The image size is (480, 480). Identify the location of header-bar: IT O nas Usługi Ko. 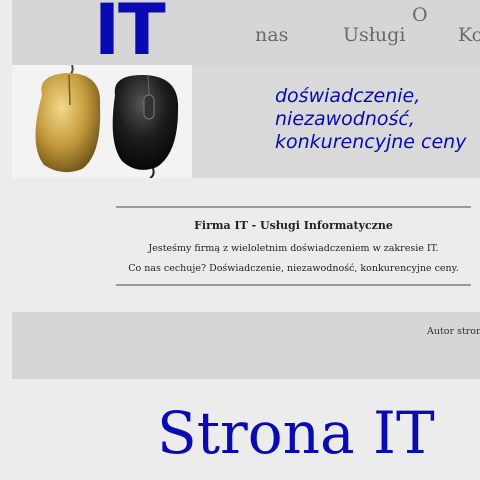
(246, 32).